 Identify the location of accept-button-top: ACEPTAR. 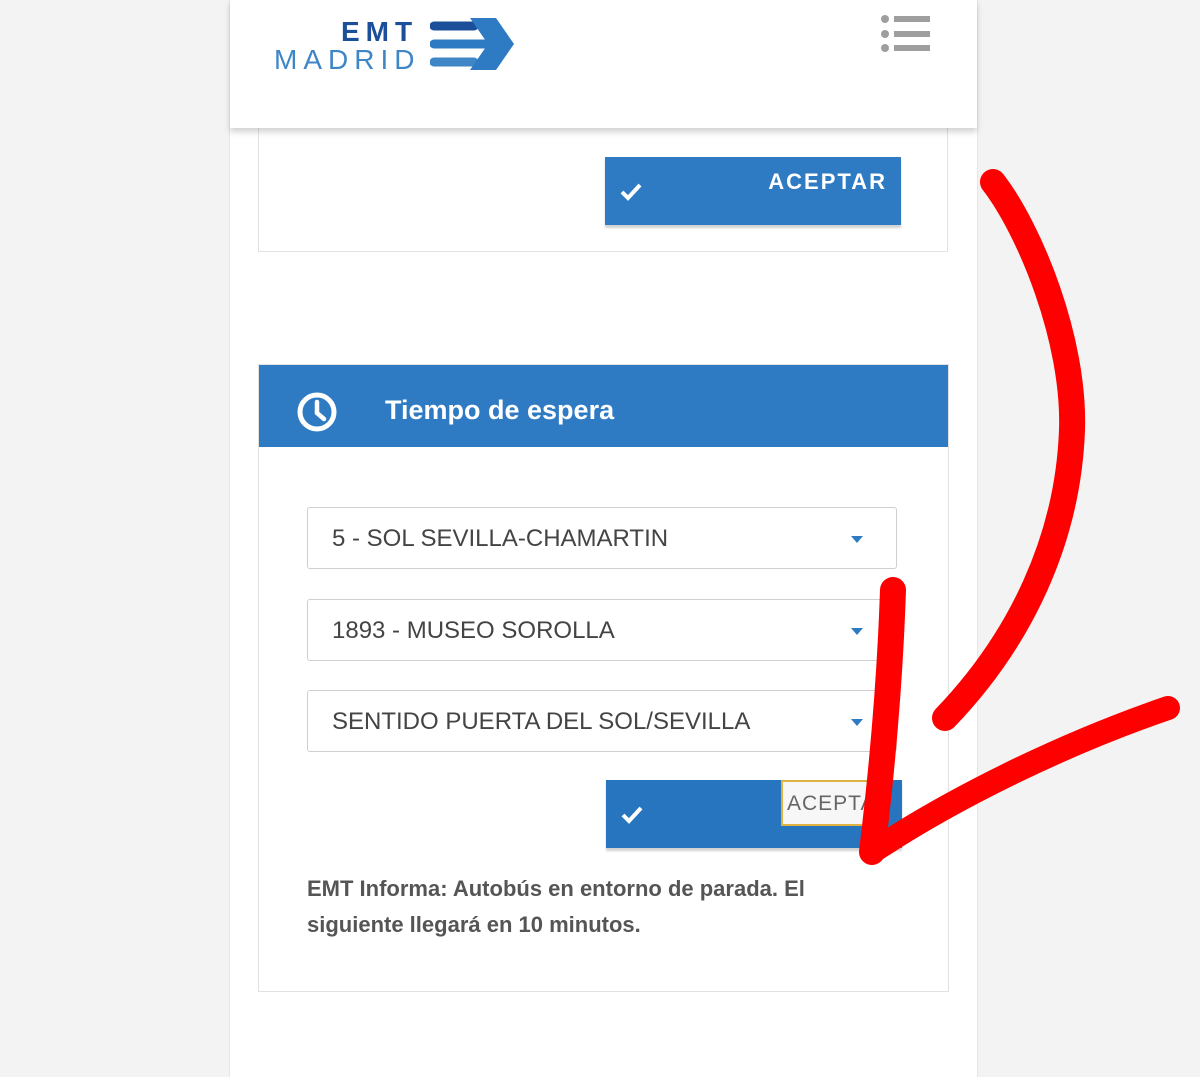
(753, 191).